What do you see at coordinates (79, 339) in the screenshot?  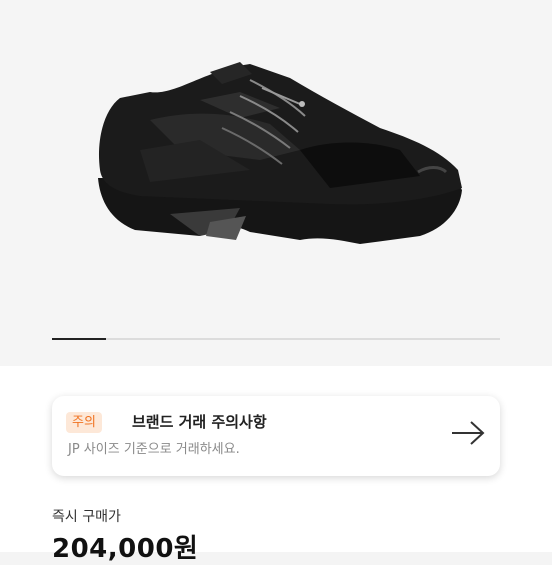 I see `image-pager-indicator` at bounding box center [79, 339].